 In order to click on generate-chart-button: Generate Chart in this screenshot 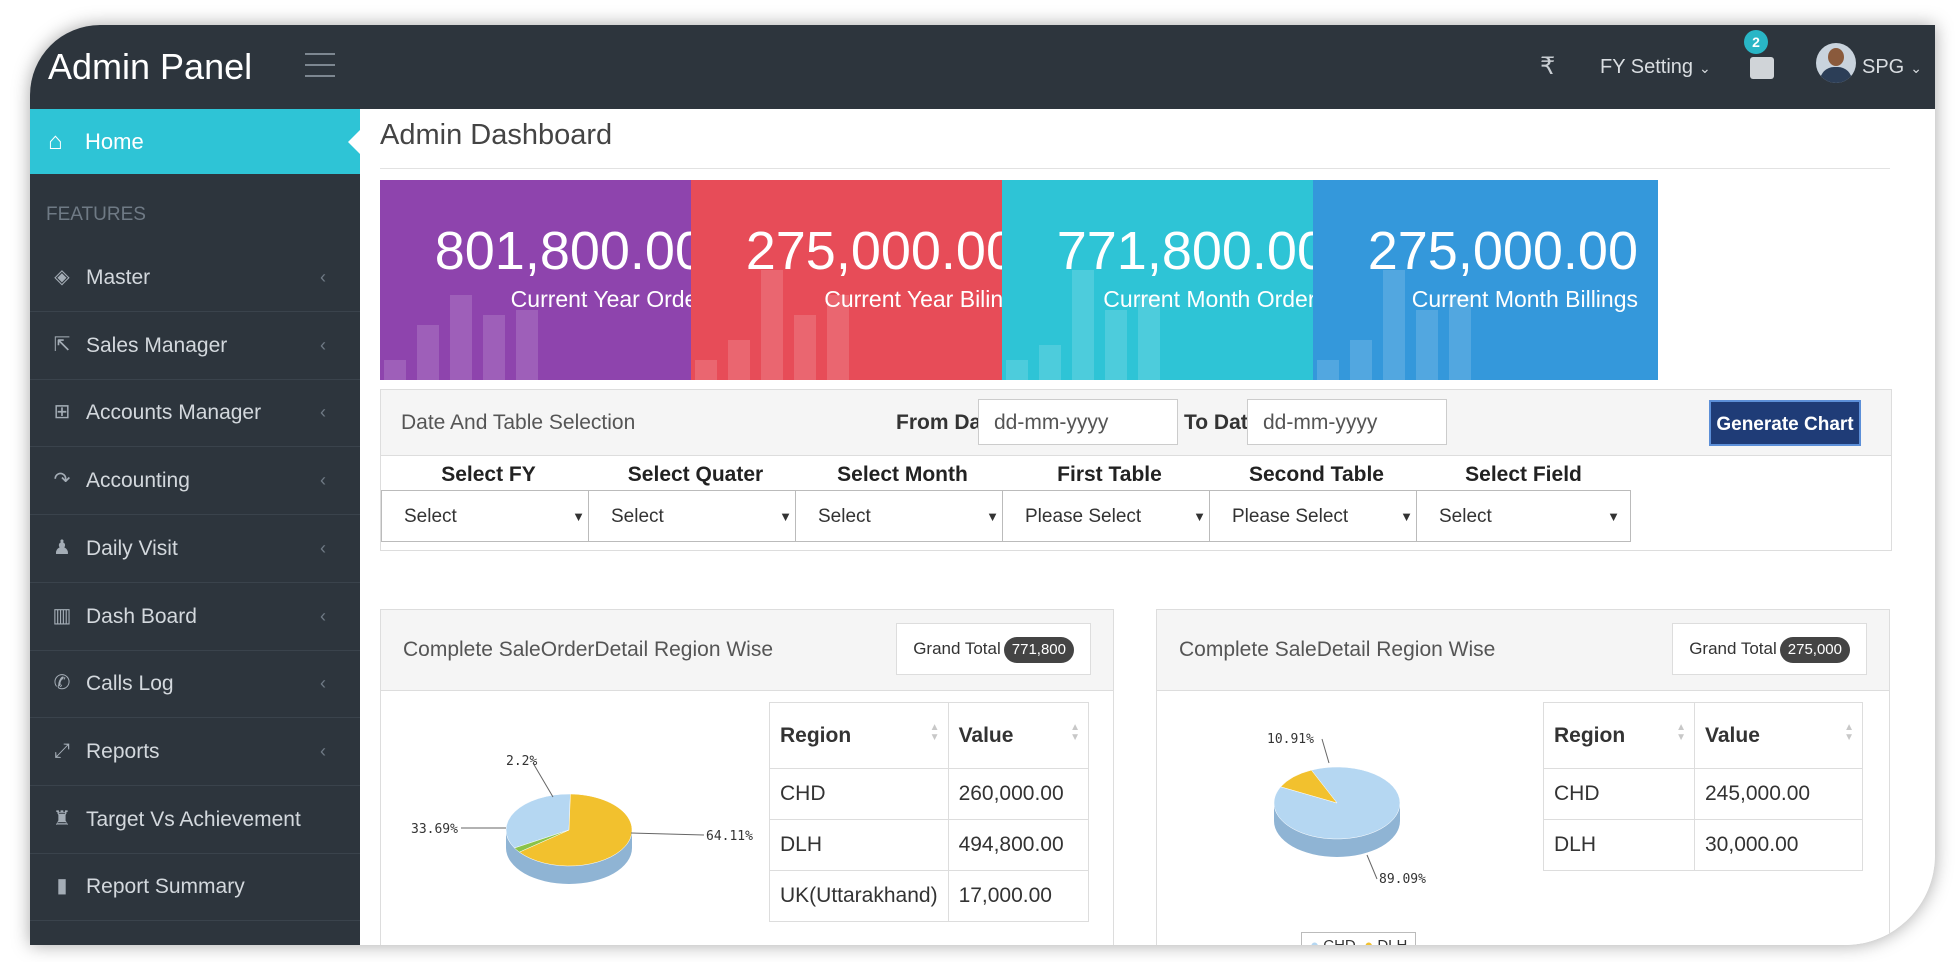, I will do `click(1785, 423)`.